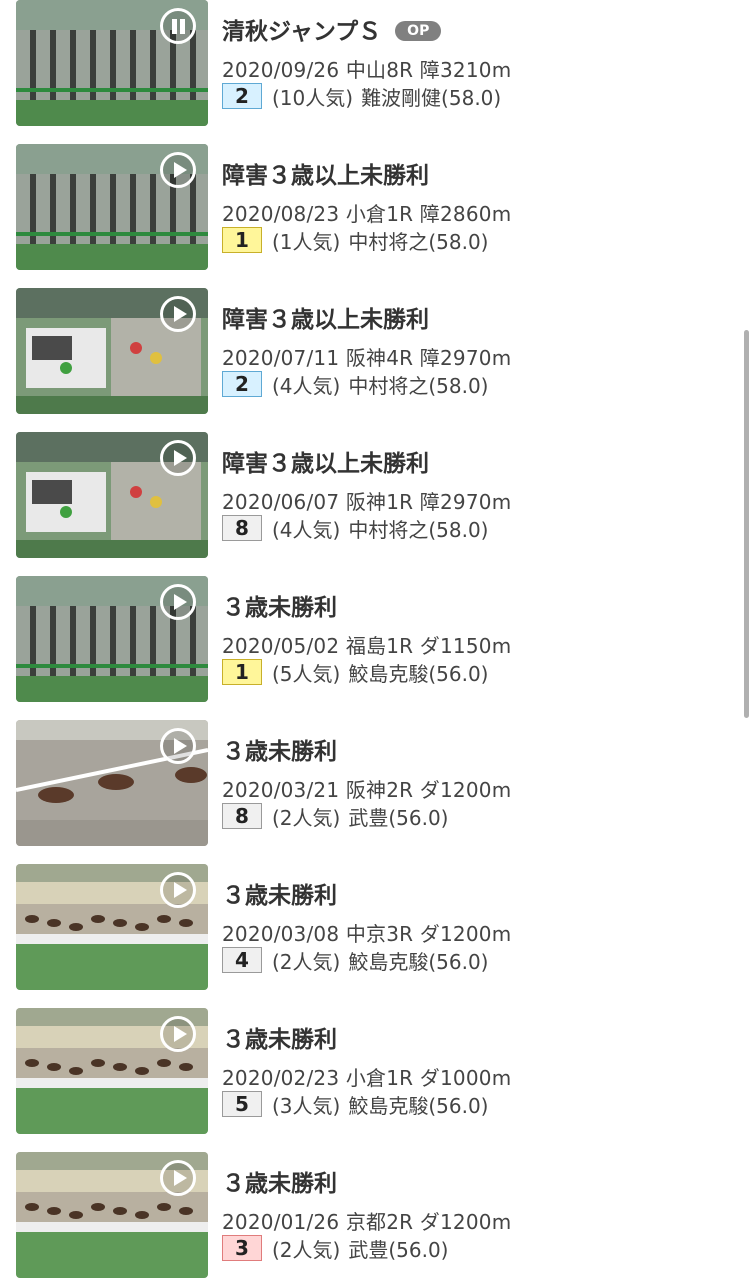  What do you see at coordinates (242, 1104) in the screenshot?
I see `finish-position-badge: 5` at bounding box center [242, 1104].